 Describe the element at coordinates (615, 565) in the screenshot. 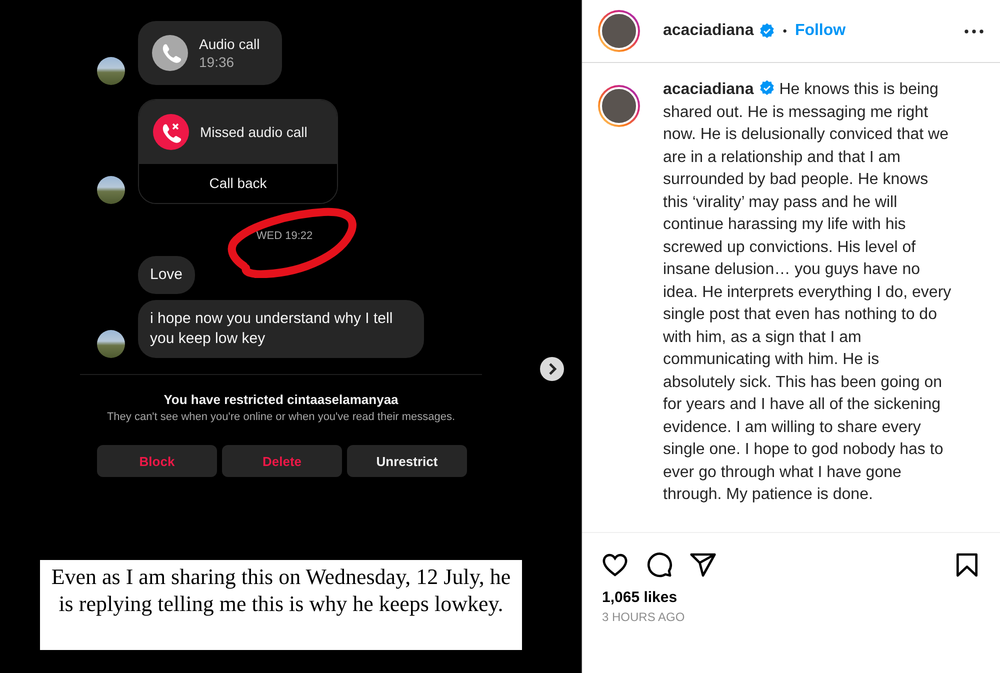

I see `heart-icon` at that location.